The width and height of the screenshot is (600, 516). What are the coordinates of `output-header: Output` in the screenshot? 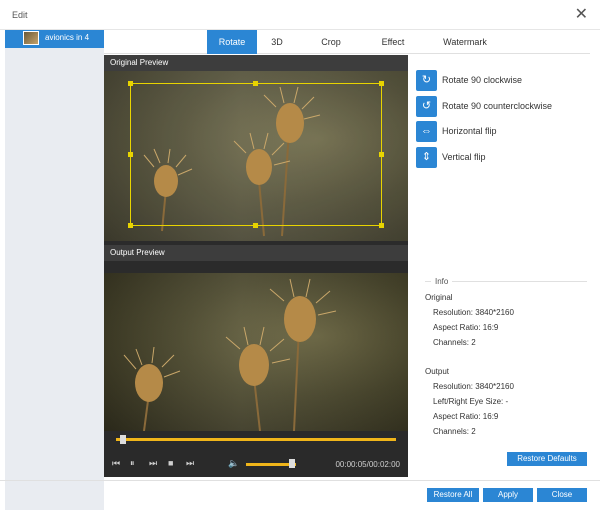 It's located at (437, 371).